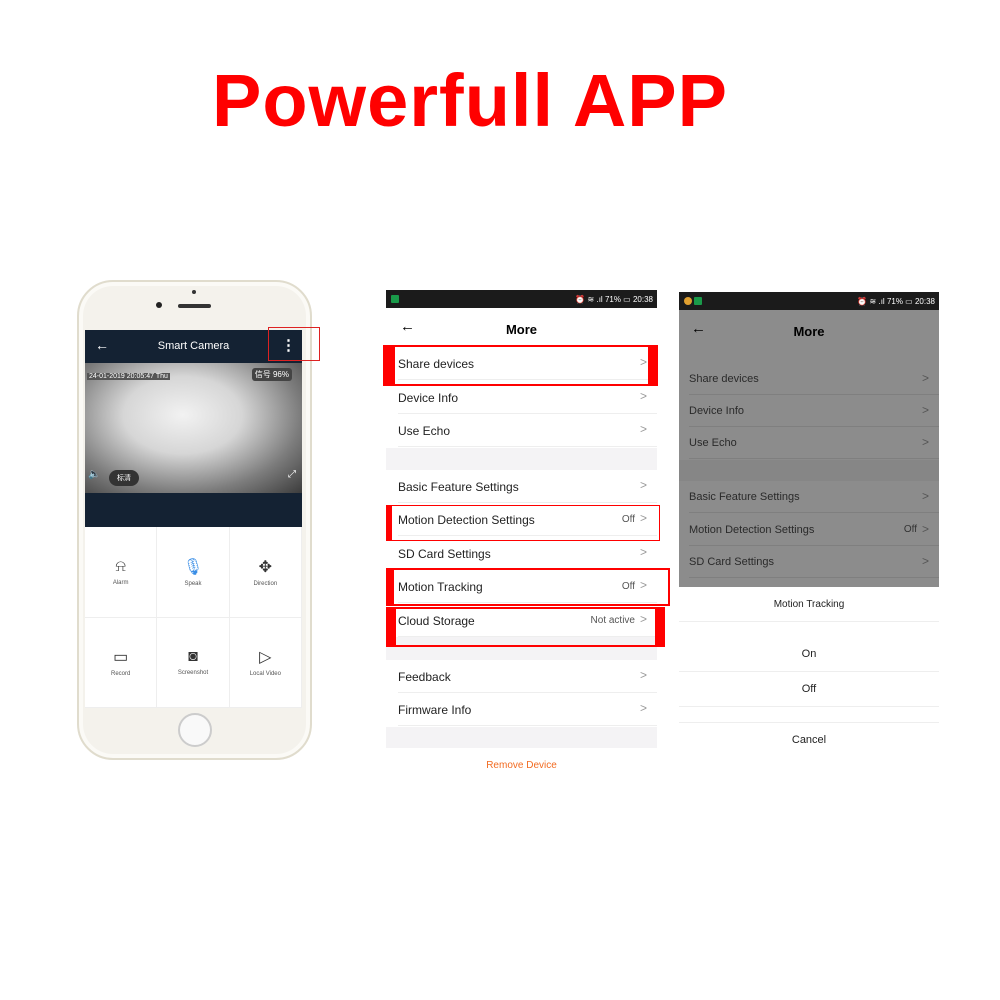 The width and height of the screenshot is (1000, 1000). I want to click on control-label: Direction, so click(265, 583).